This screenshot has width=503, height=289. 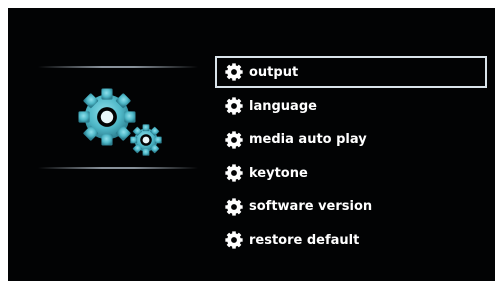 I want to click on menu-item-label: media auto play, so click(x=308, y=140).